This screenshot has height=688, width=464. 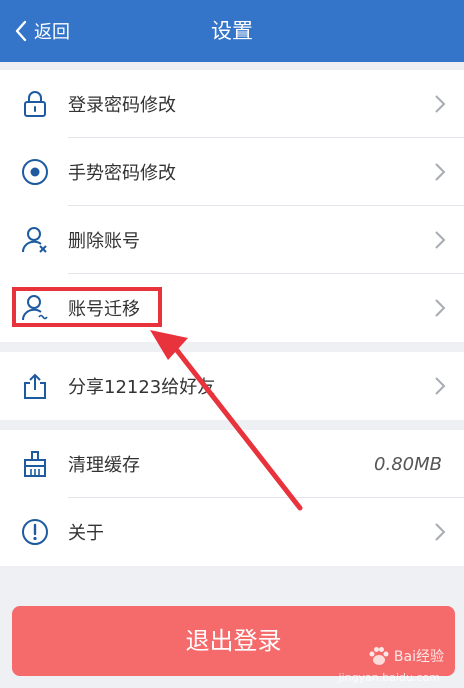 What do you see at coordinates (122, 105) in the screenshot?
I see `row-label: 登录密码修改` at bounding box center [122, 105].